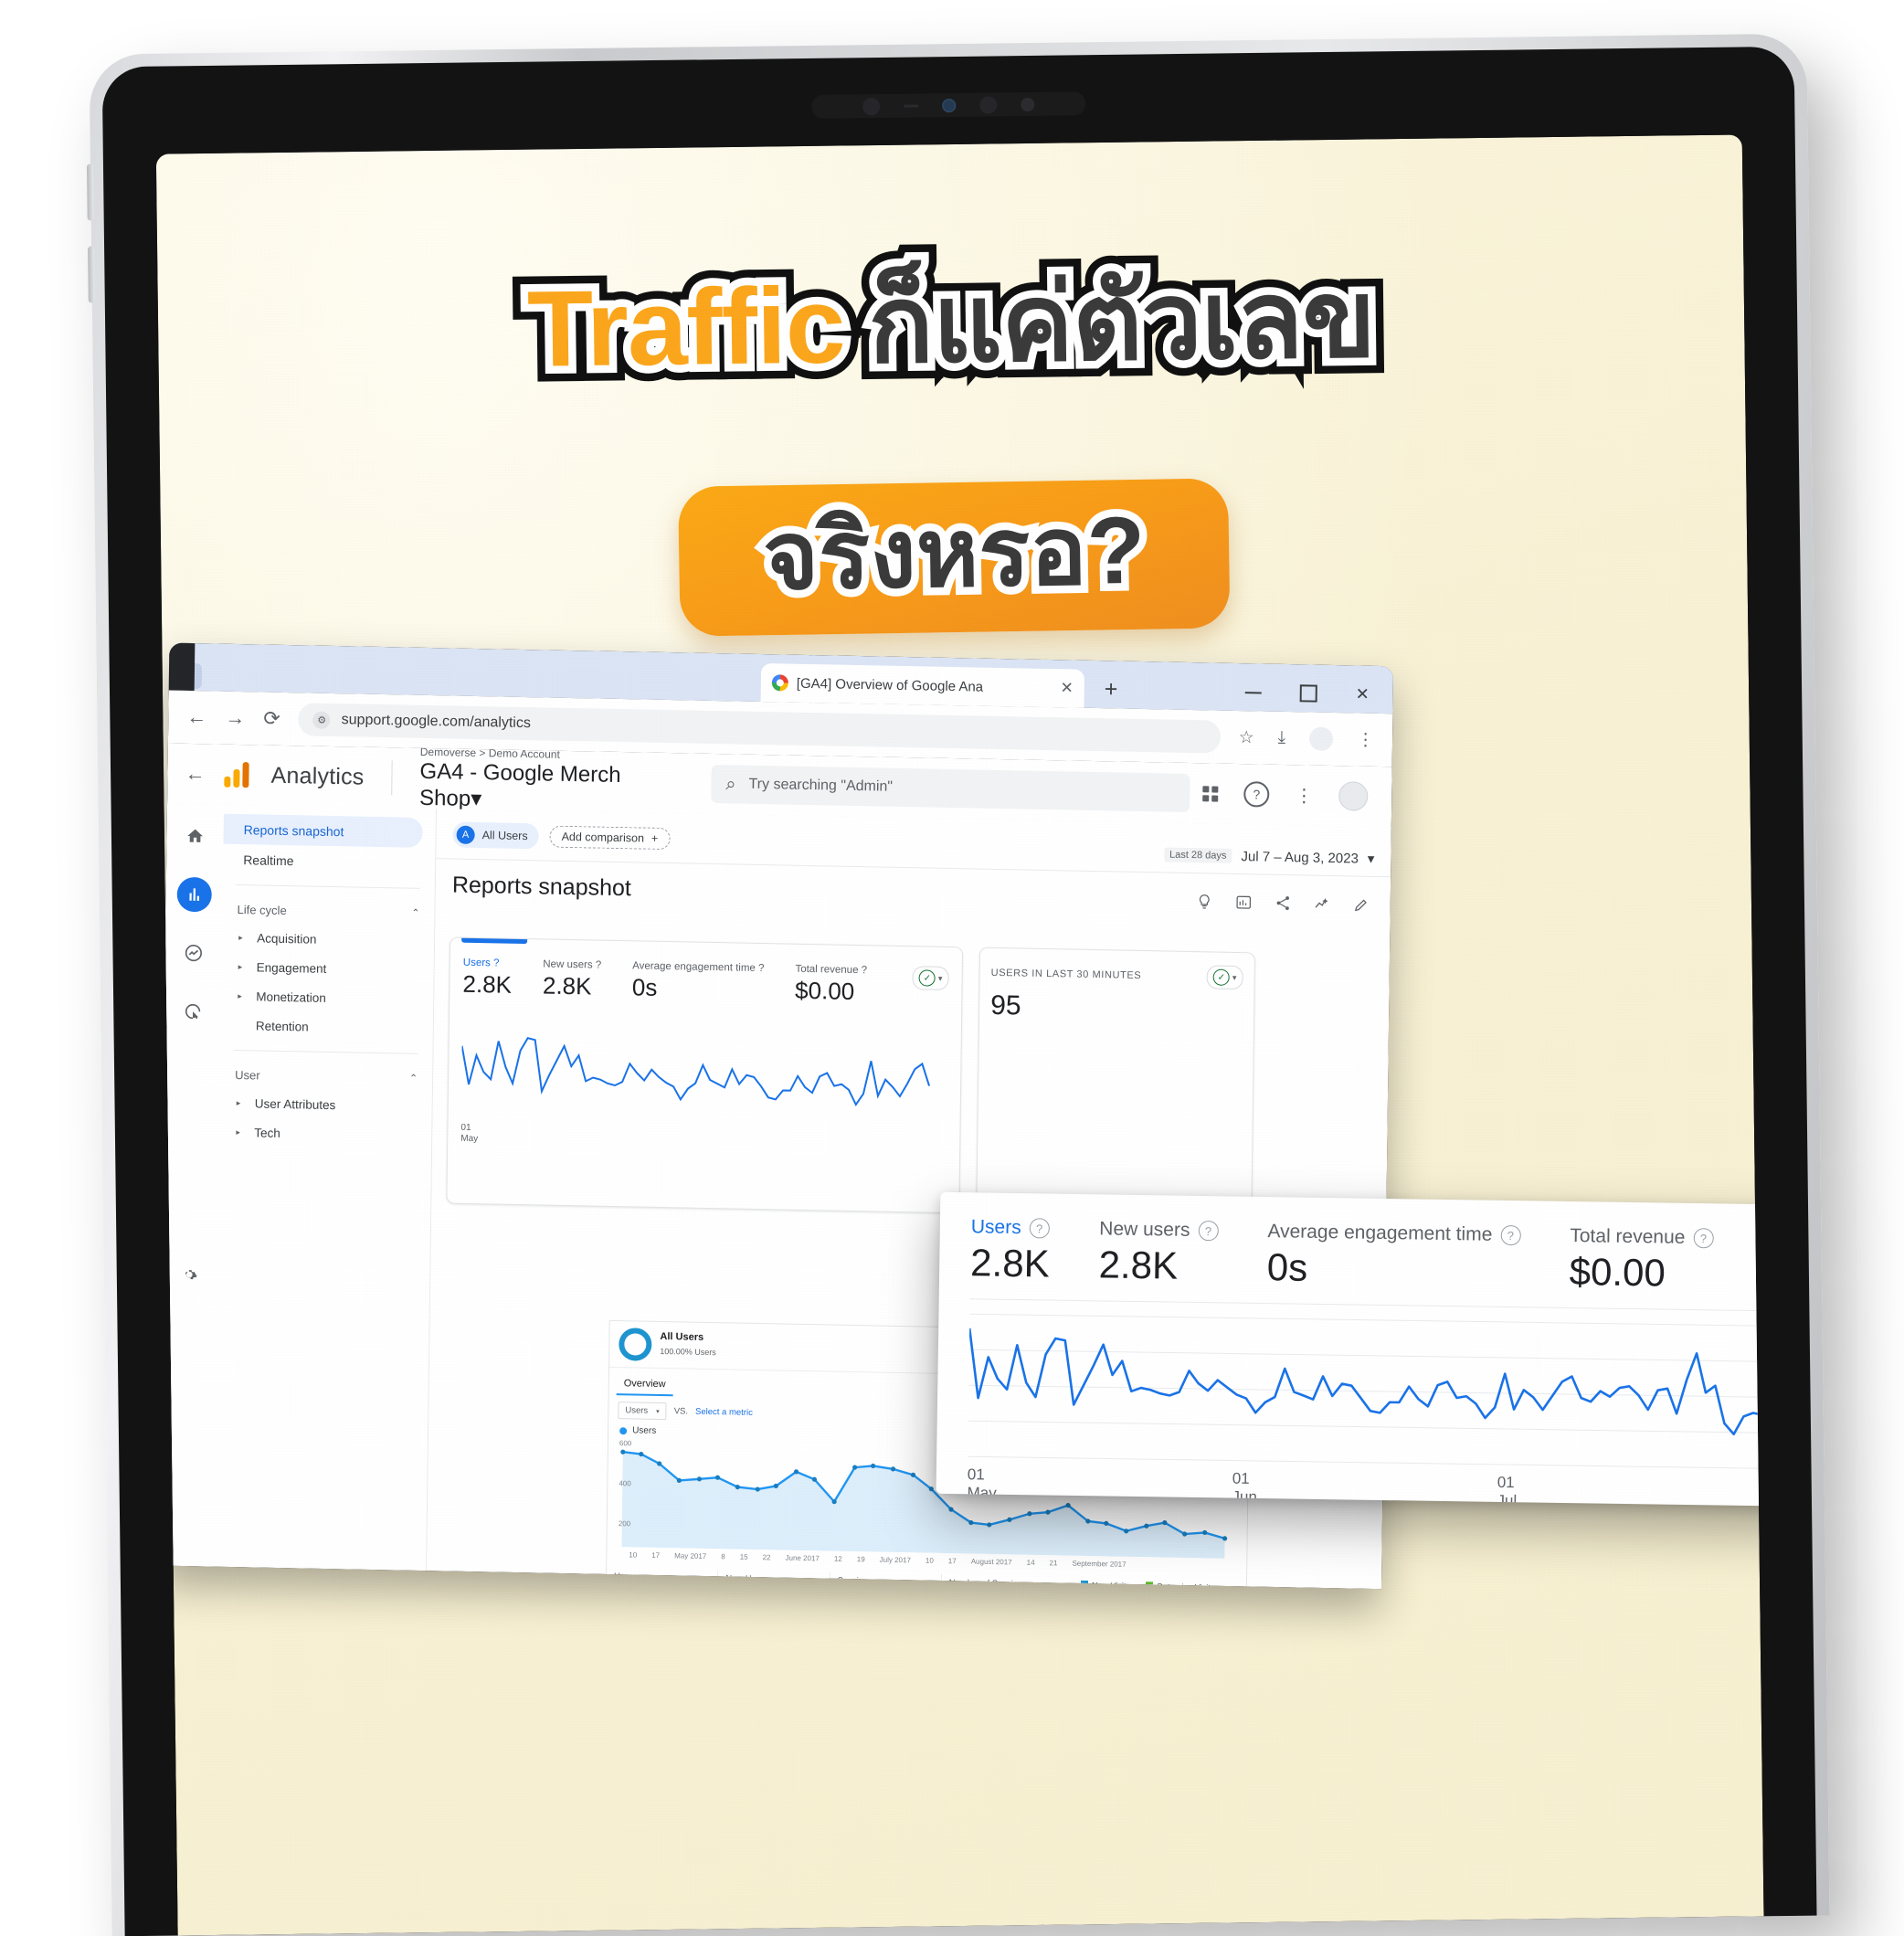 This screenshot has width=1904, height=1936. What do you see at coordinates (1618, 1272) in the screenshot?
I see `popup-metric-value: $0.00` at bounding box center [1618, 1272].